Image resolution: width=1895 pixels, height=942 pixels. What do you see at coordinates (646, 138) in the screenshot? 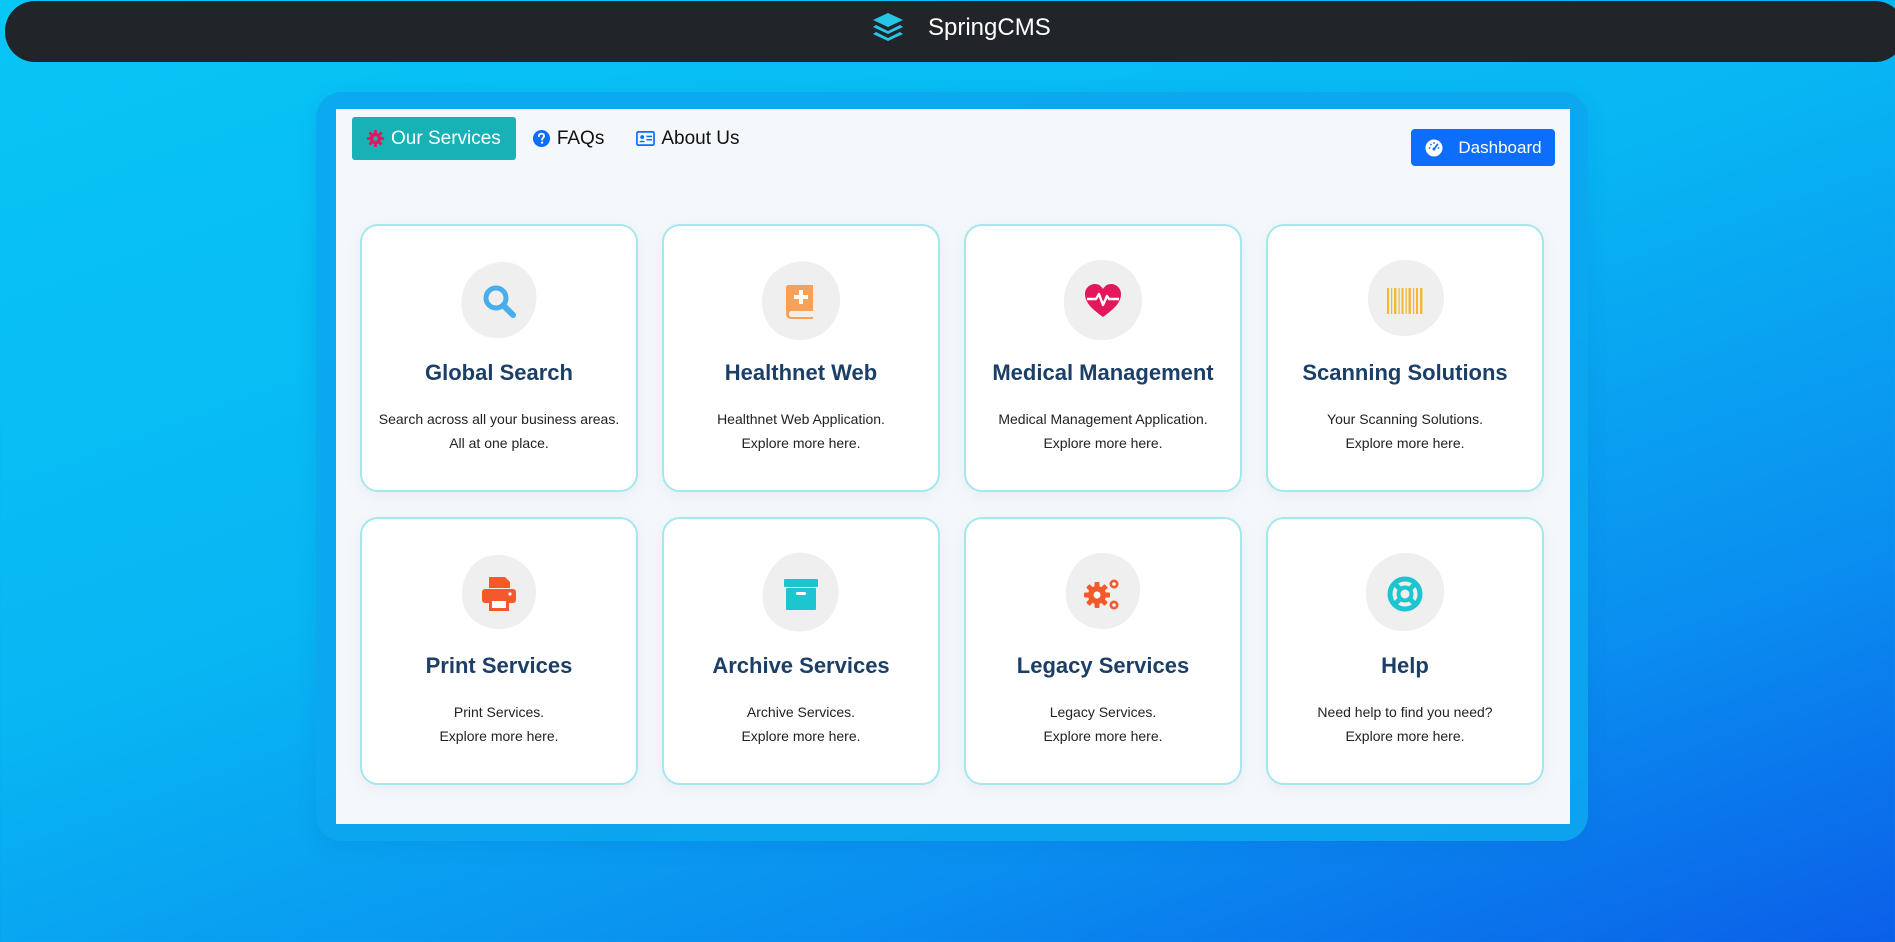
I see `person-card-icon` at bounding box center [646, 138].